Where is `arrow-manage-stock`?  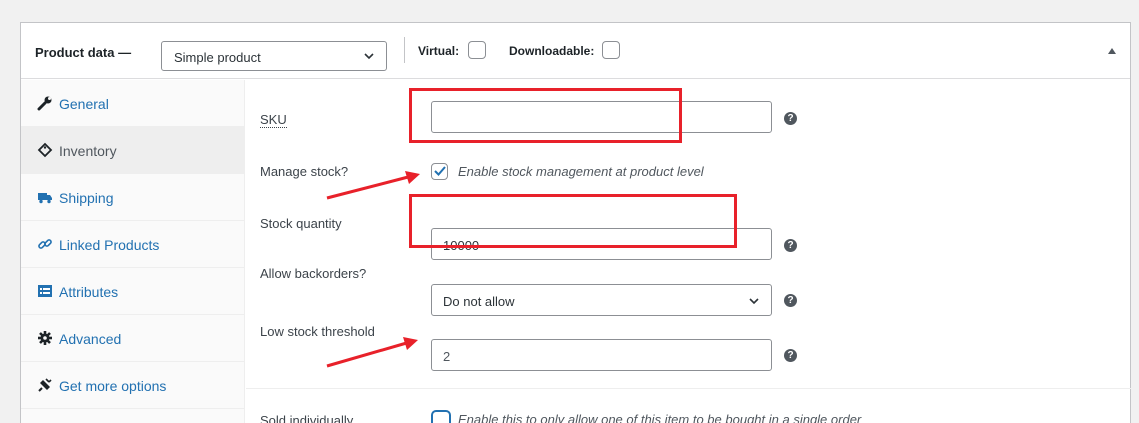 arrow-manage-stock is located at coordinates (373, 185).